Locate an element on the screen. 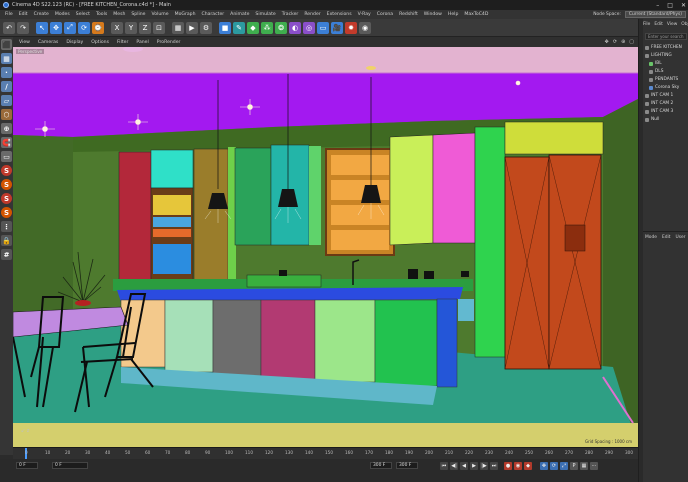 Image resolution: width=688 pixels, height=482 pixels. rotate-key-icon: ⟳ is located at coordinates (554, 466).